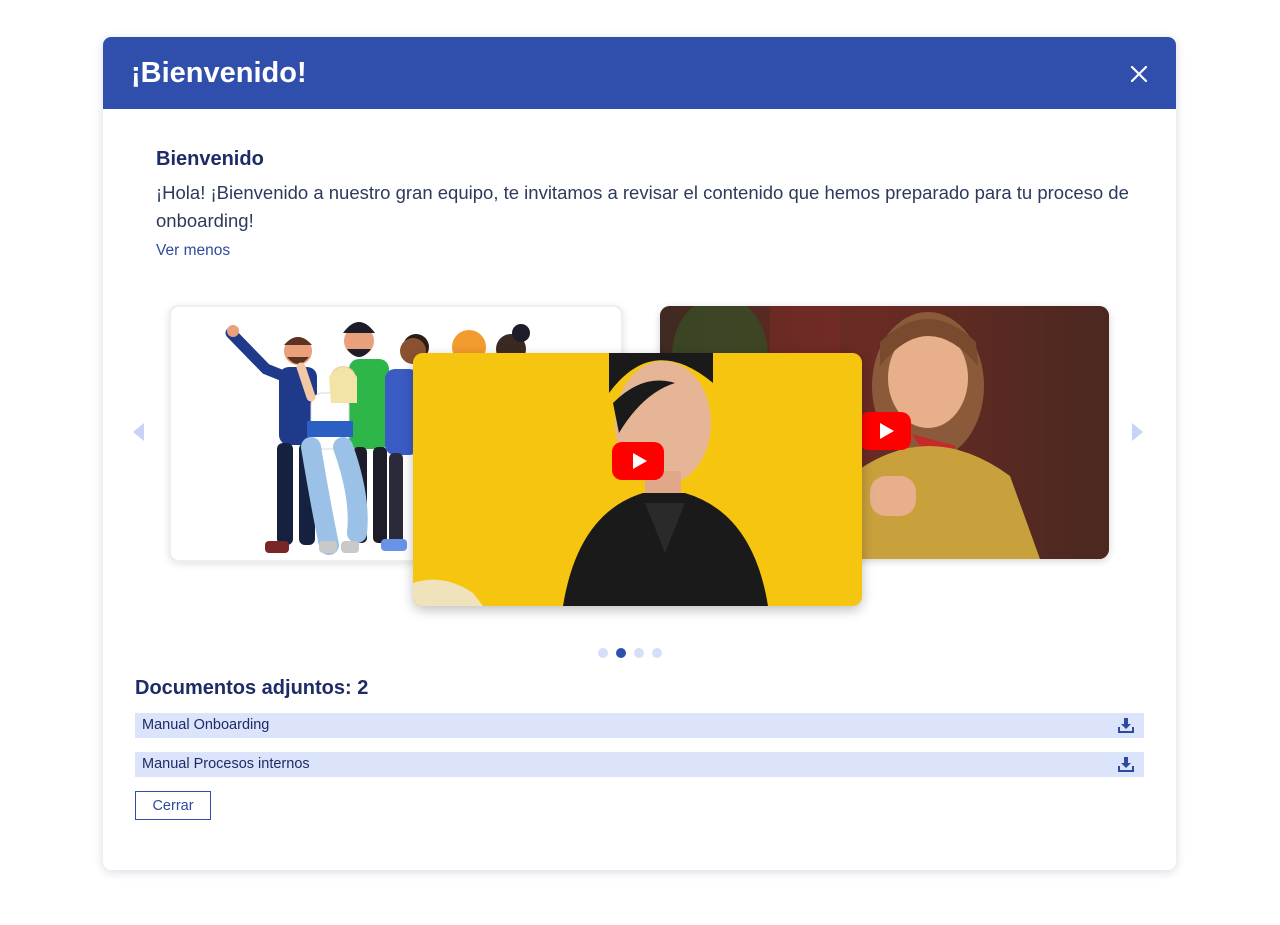 The height and width of the screenshot is (925, 1280). Describe the element at coordinates (639, 725) in the screenshot. I see `attachment-row: Manual Onboarding` at that location.